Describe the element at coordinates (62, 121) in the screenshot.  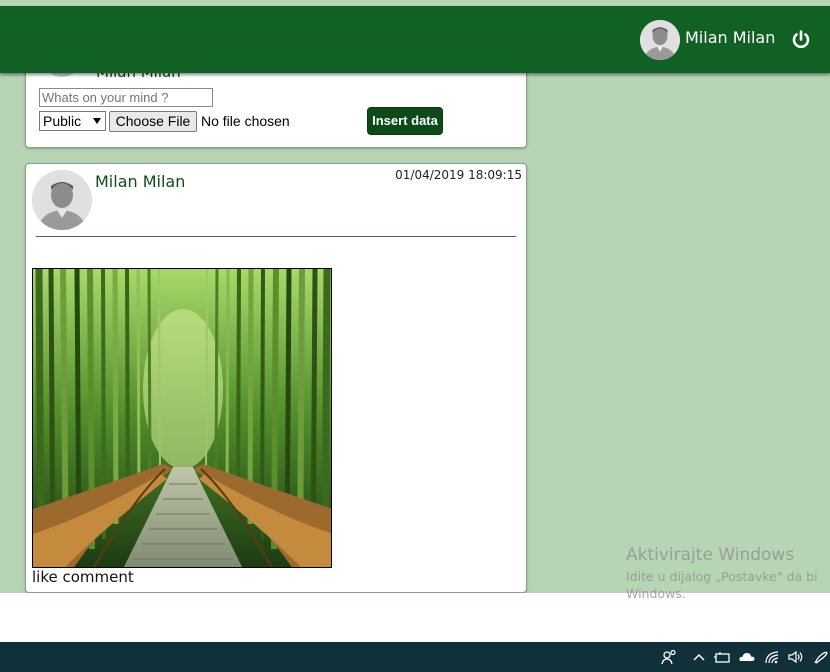
I see `visibility-selected-value: Public` at that location.